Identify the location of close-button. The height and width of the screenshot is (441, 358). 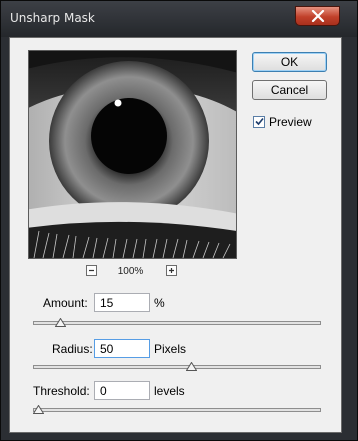
(317, 16).